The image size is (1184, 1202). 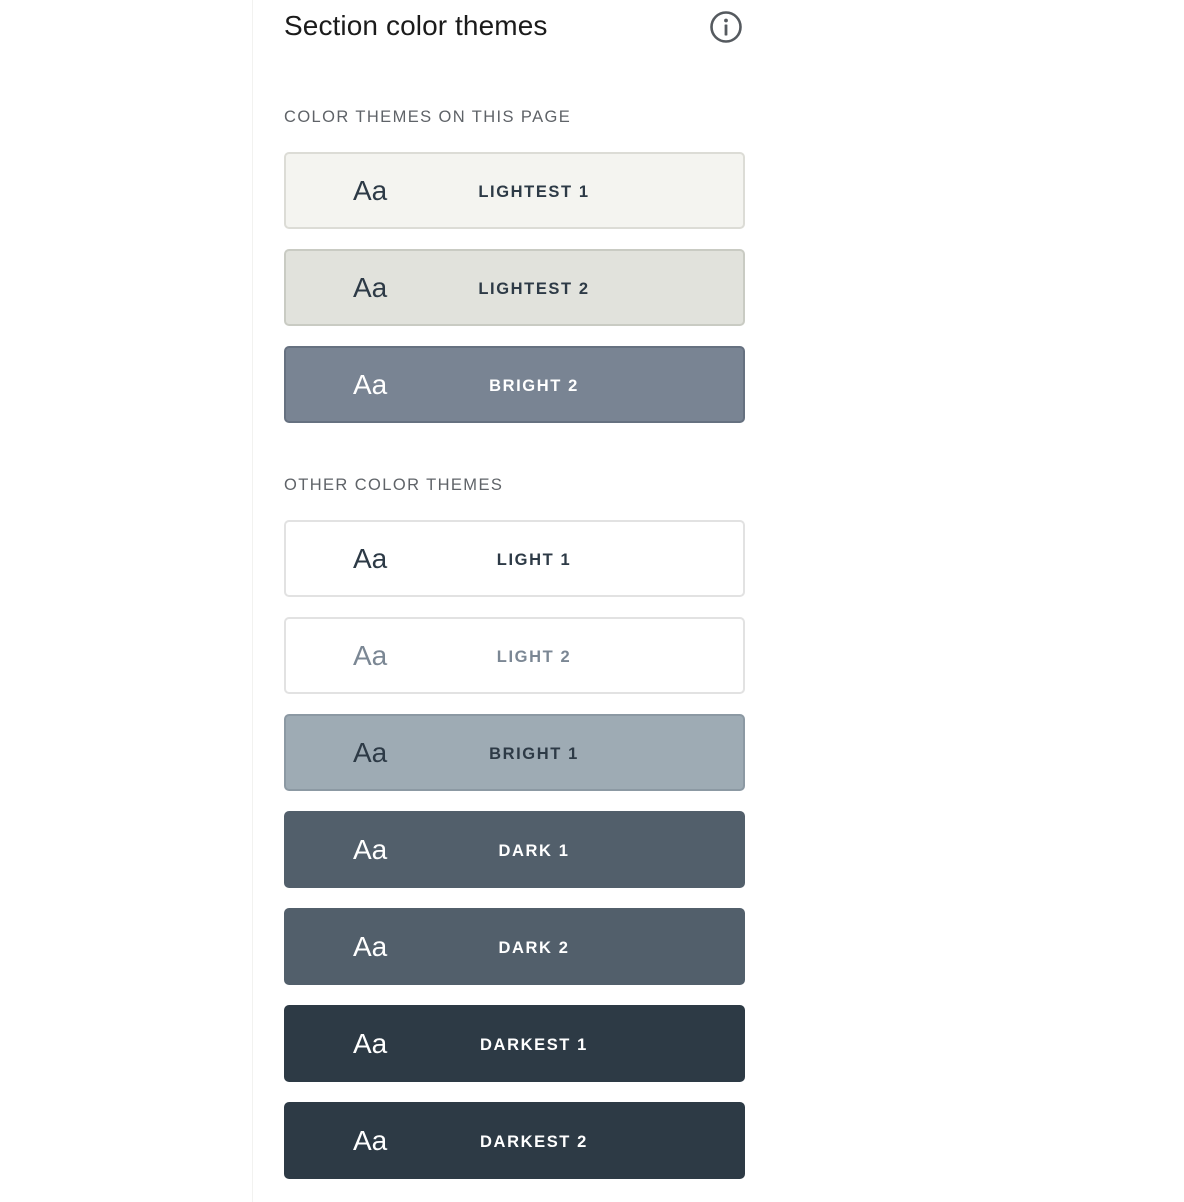 I want to click on theme-card-darkest-2: Aa DARKEST 2, so click(x=514, y=1140).